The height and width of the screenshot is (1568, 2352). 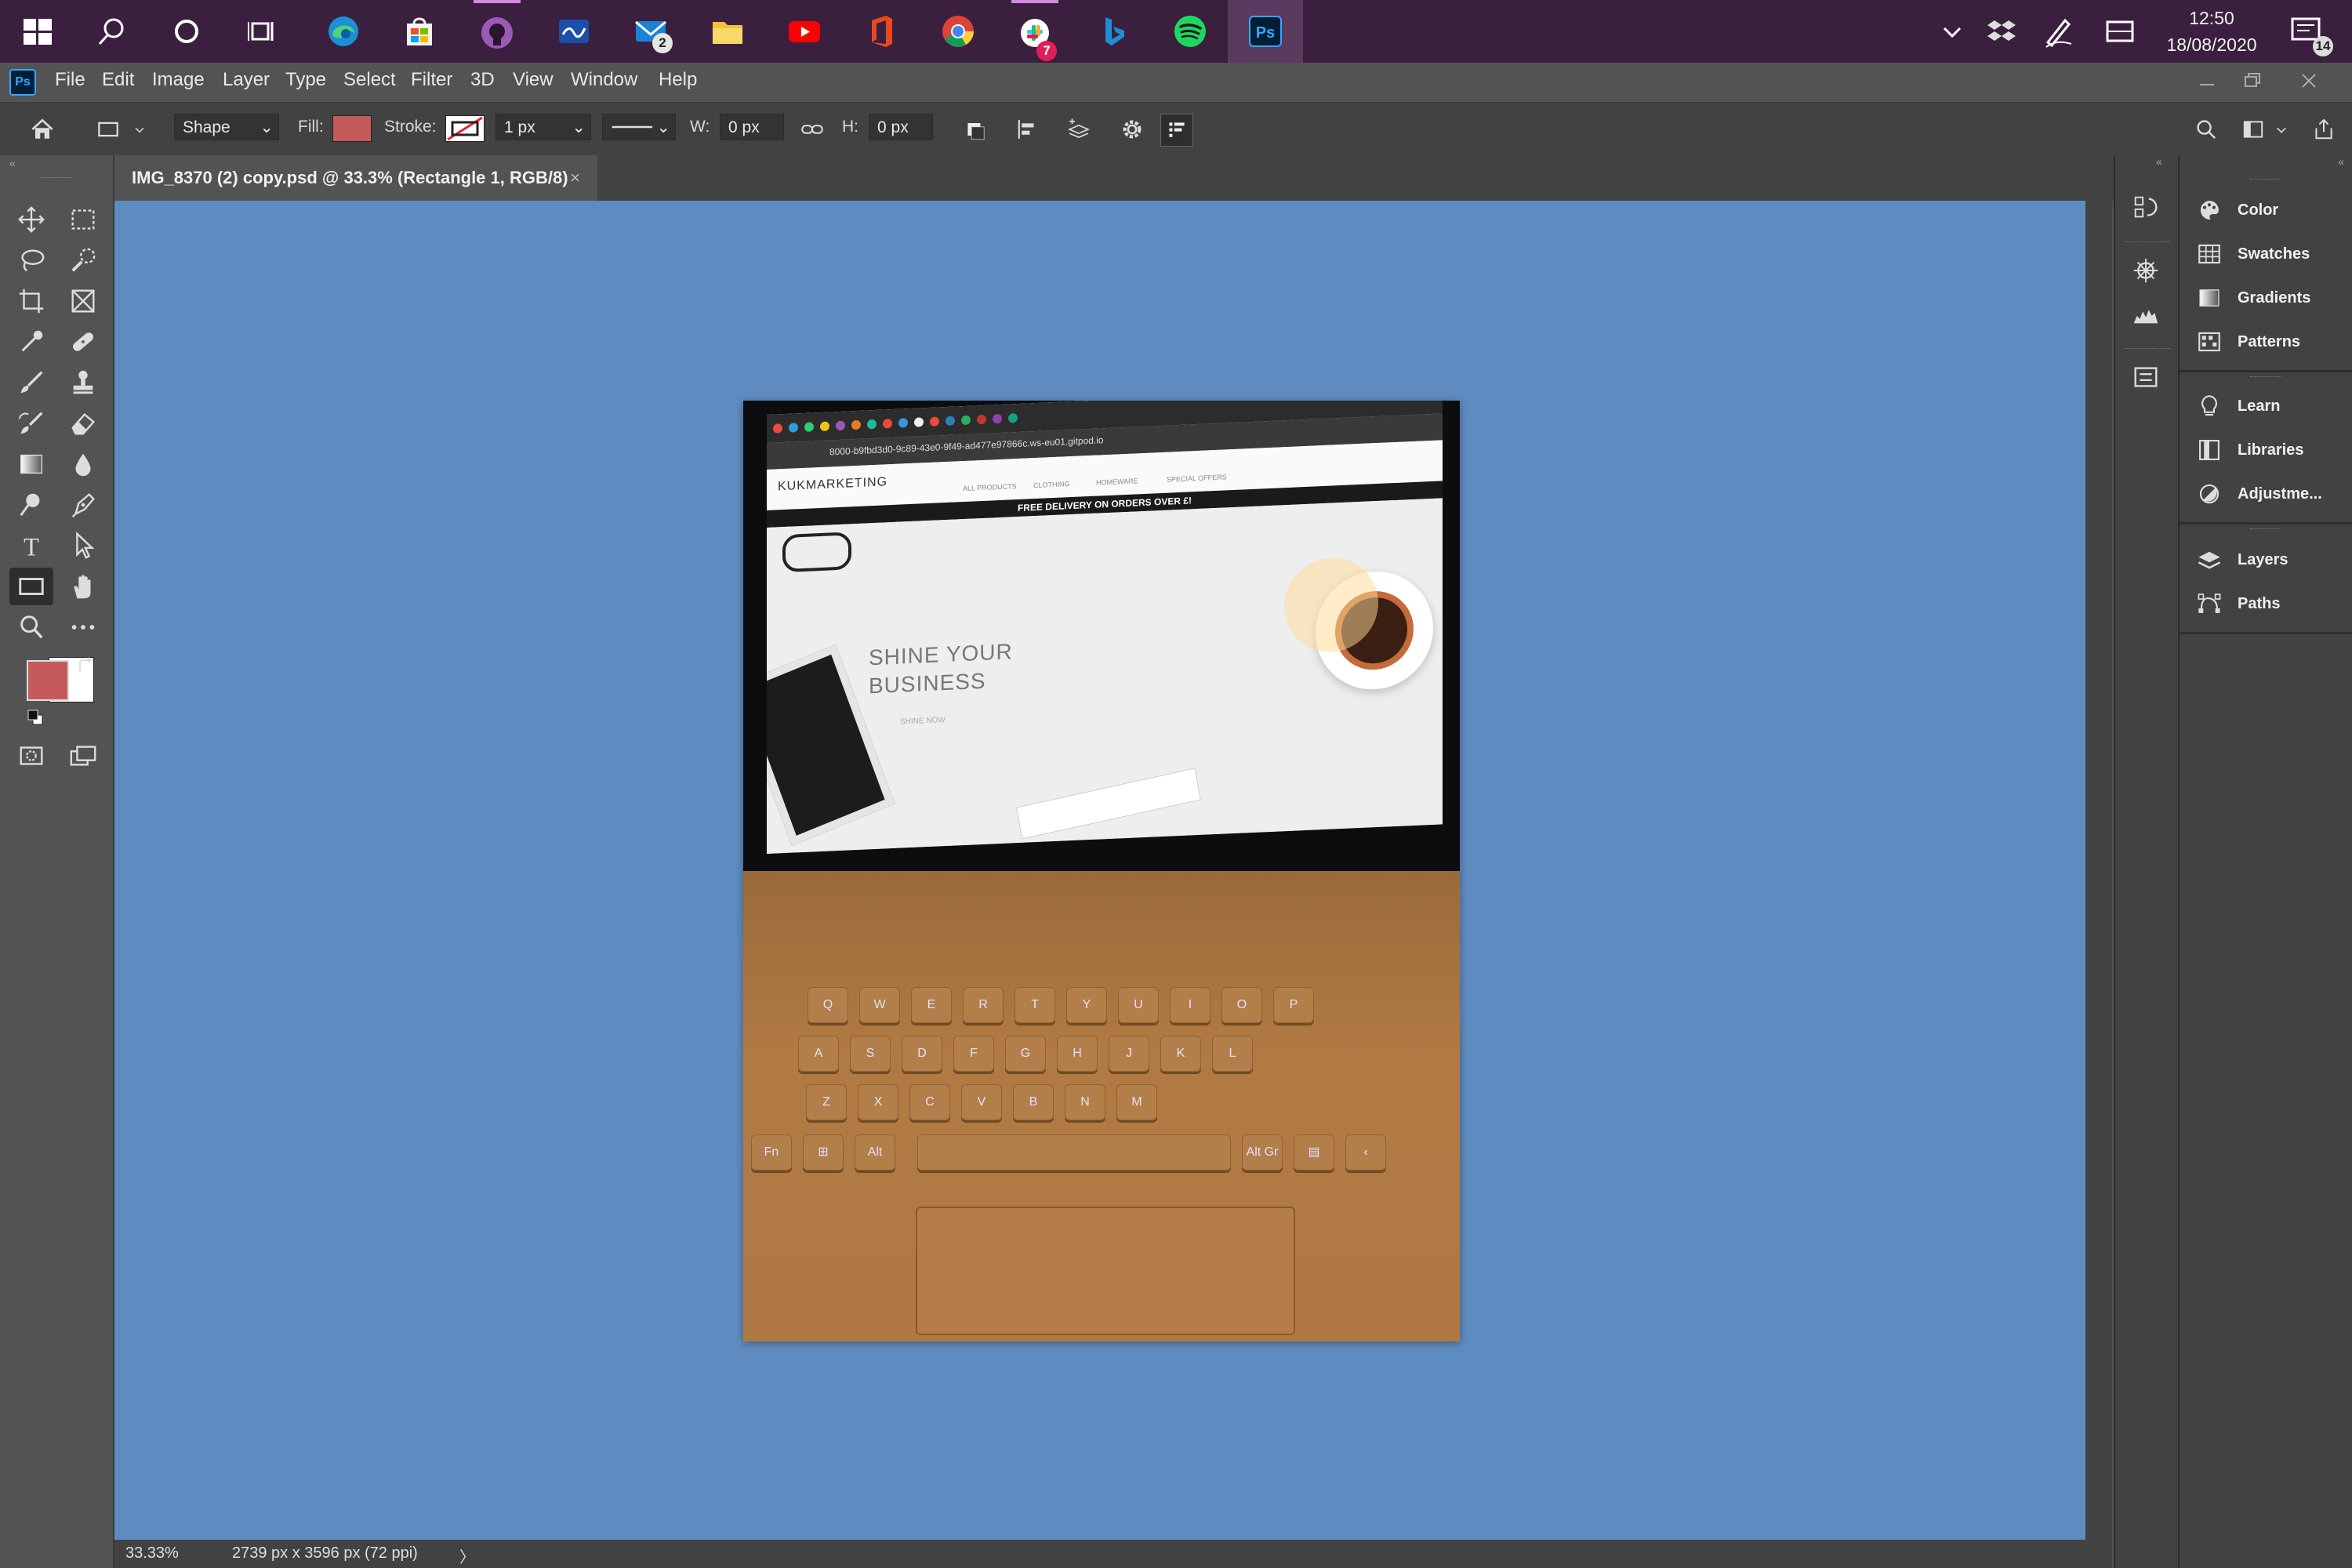 I want to click on clone-stamp-icon, so click(x=83, y=382).